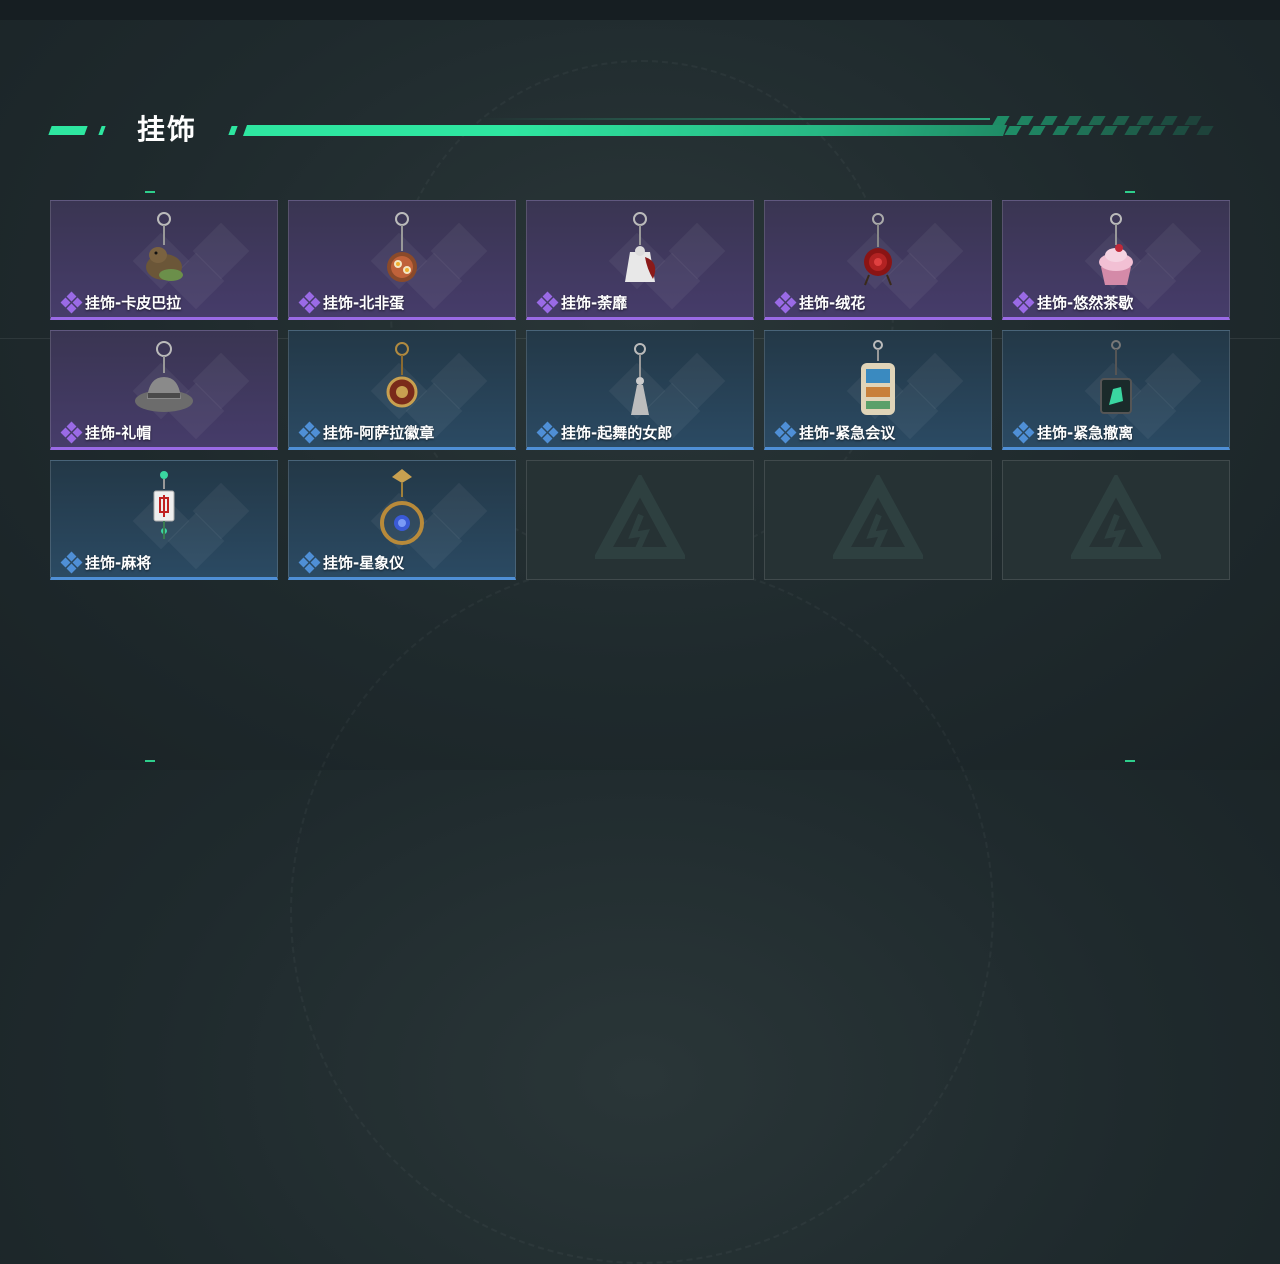  What do you see at coordinates (594, 302) in the screenshot?
I see `charm-name: 挂饰-荼靡` at bounding box center [594, 302].